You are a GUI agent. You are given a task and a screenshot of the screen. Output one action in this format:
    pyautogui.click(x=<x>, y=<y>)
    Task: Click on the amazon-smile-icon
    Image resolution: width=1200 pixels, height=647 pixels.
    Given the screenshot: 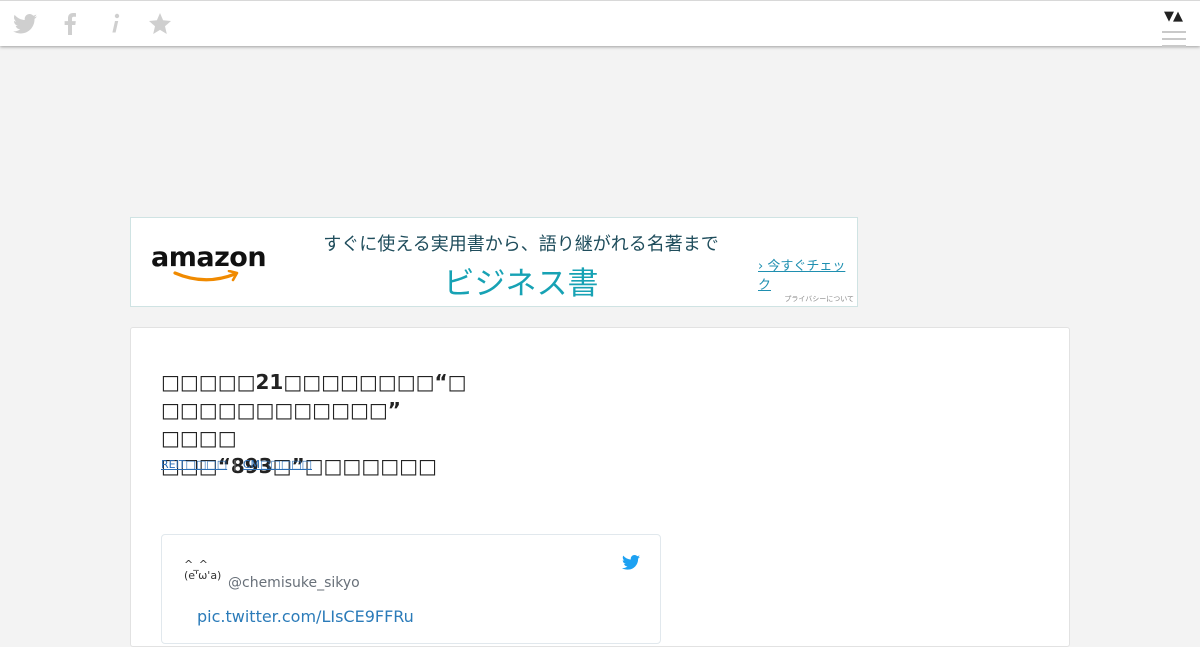 What is the action you would take?
    pyautogui.click(x=206, y=276)
    